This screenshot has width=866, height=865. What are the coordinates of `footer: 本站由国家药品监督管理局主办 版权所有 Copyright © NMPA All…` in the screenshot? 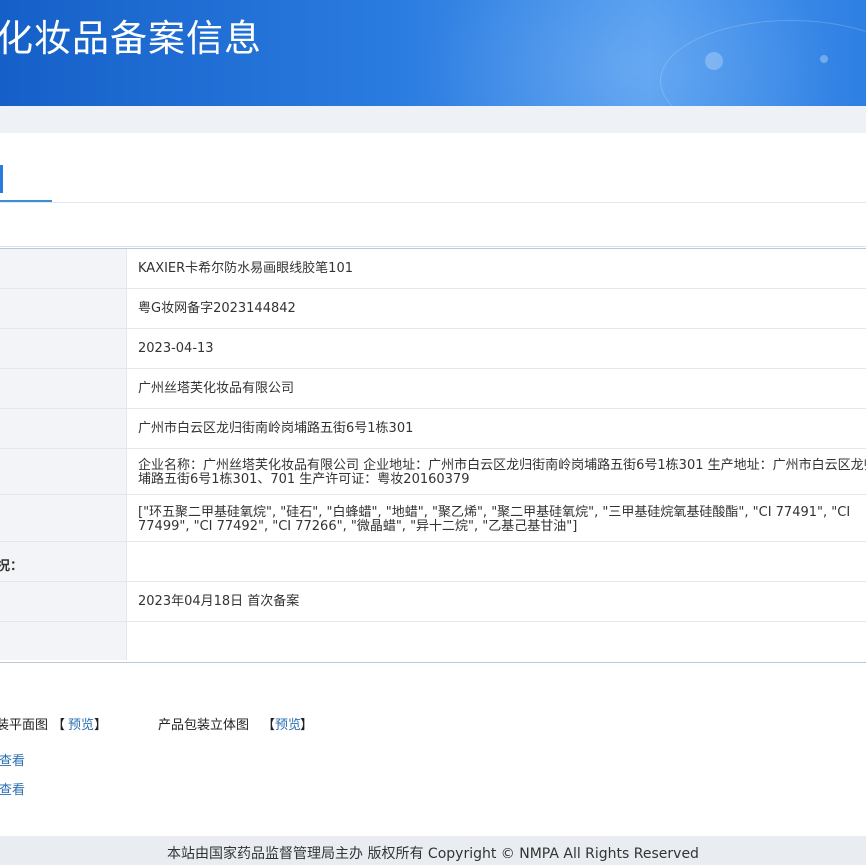 It's located at (433, 850).